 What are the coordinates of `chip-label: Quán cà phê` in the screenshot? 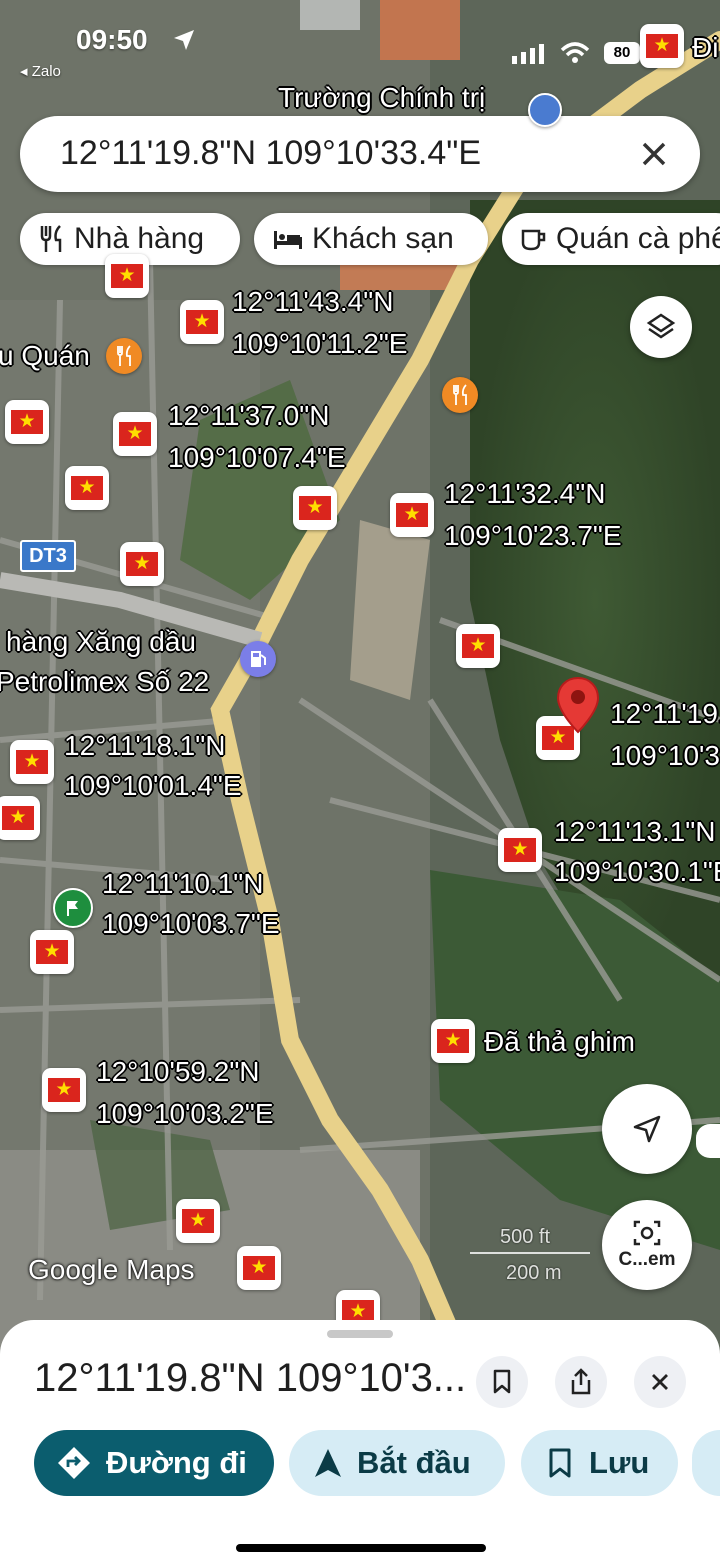 It's located at (638, 238).